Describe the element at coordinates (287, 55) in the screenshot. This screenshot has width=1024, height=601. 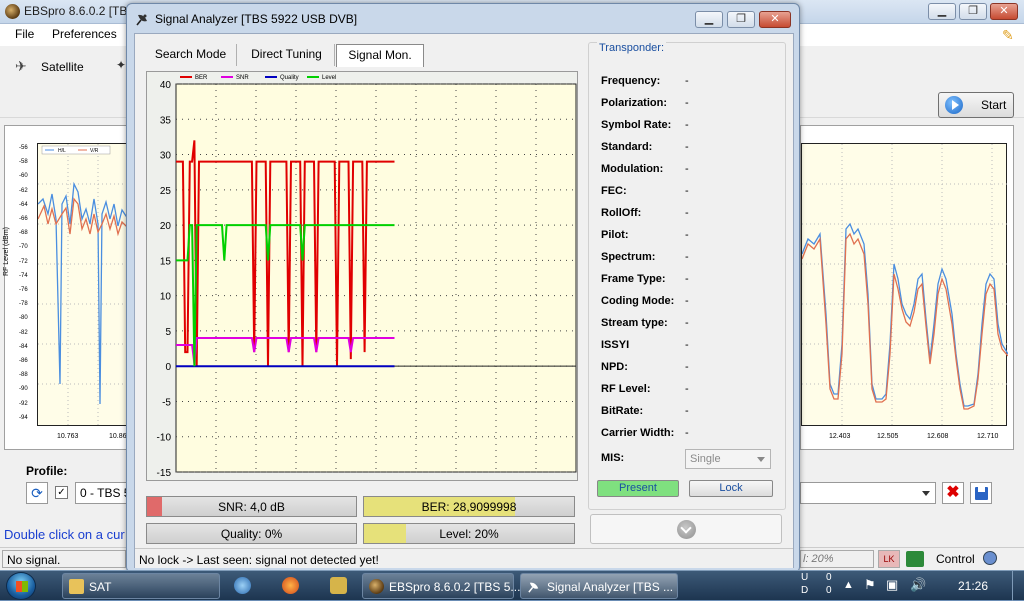
I see `tab-direct-tuning: Direct Tuning` at that location.